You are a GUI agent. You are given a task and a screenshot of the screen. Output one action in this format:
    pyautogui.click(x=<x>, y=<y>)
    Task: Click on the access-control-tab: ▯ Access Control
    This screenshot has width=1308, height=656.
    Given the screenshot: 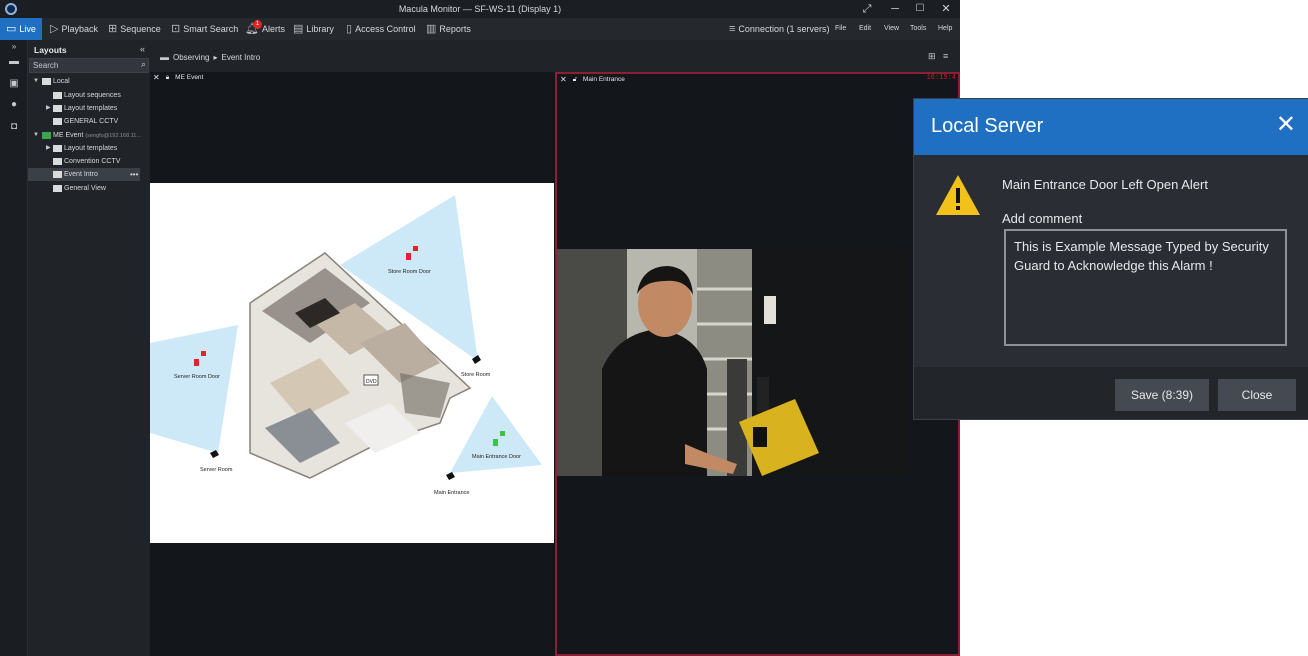 What is the action you would take?
    pyautogui.click(x=381, y=29)
    